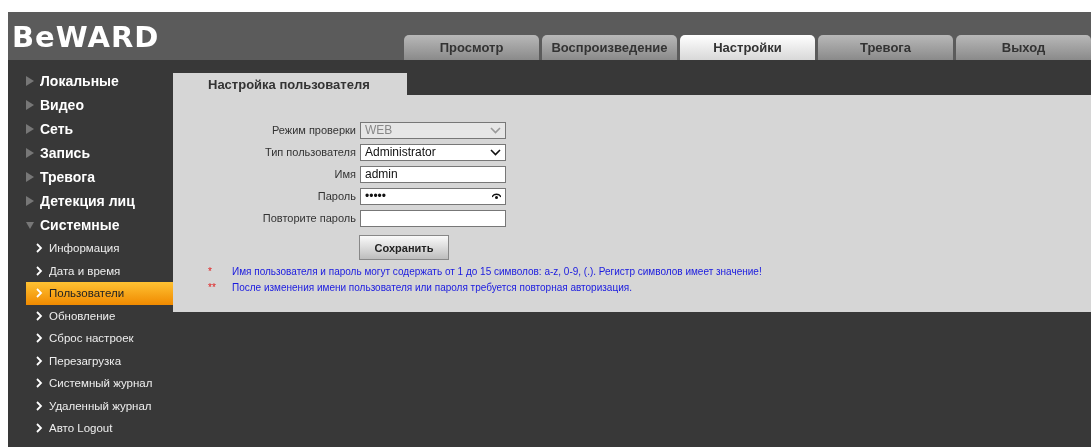 The image size is (1091, 447). I want to click on note-text: Имя пользователя и пароль могут содержать от 1 до 15 символов: a-z, 0-9, (.). Регистр символов имеет значение!, so click(497, 271).